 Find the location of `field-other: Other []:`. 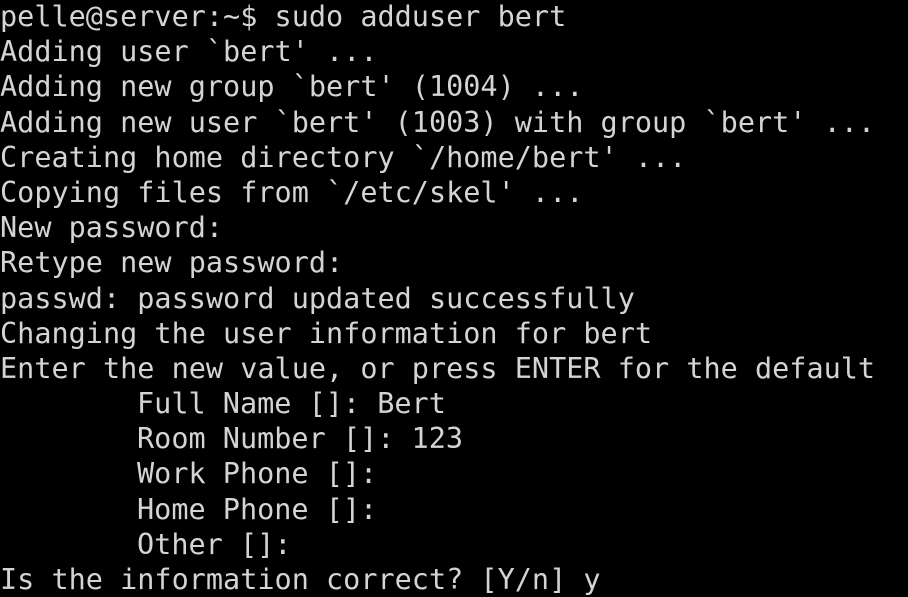

field-other: Other []: is located at coordinates (214, 544).